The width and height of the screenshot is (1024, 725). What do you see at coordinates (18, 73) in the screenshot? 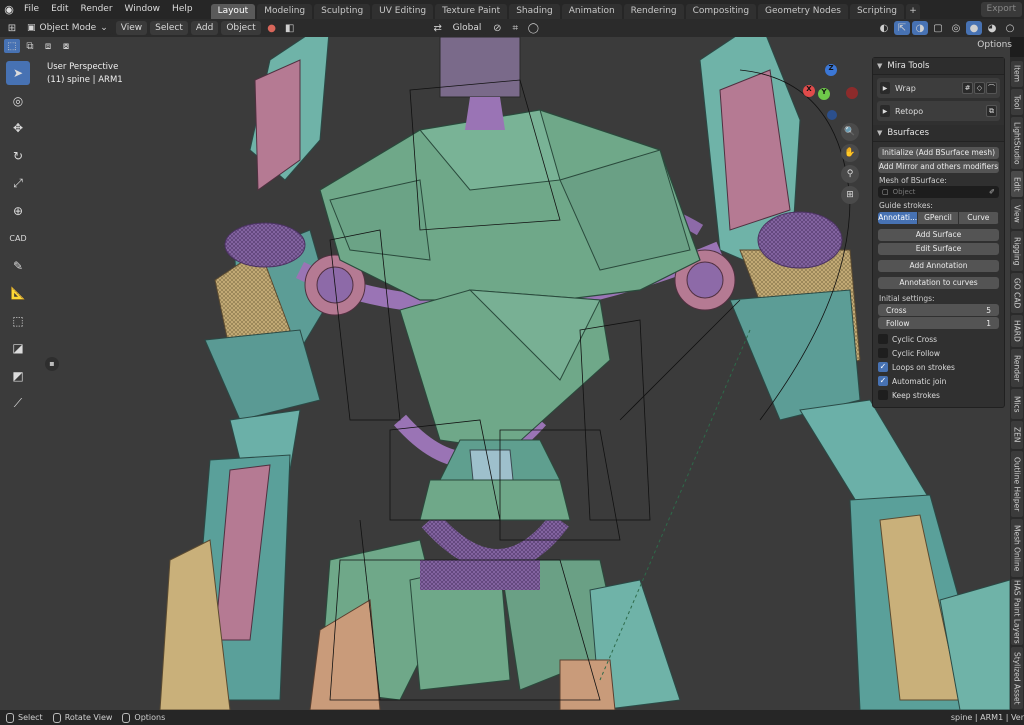
I see `select-tool-icon: ➤` at bounding box center [18, 73].